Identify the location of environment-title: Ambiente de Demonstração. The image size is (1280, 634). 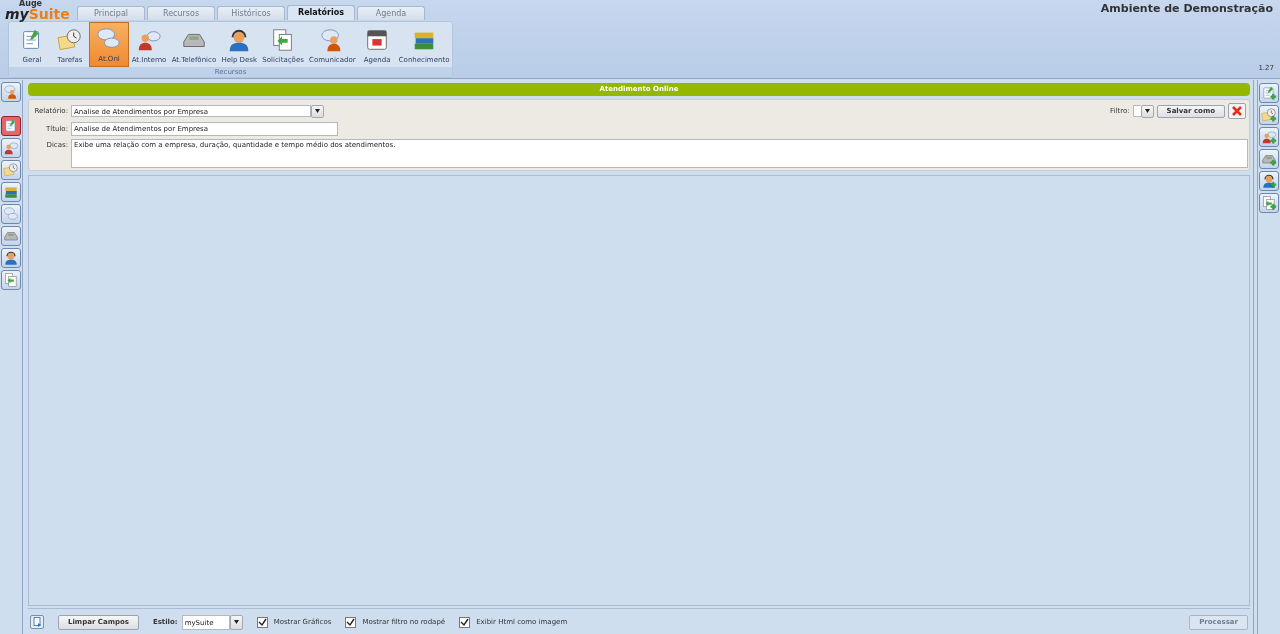
(1186, 8).